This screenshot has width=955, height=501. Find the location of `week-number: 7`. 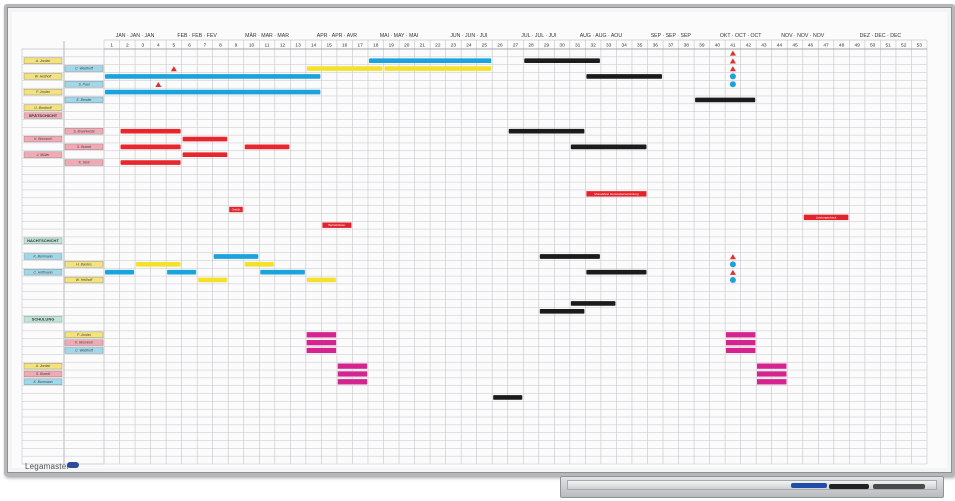

week-number: 7 is located at coordinates (205, 46).